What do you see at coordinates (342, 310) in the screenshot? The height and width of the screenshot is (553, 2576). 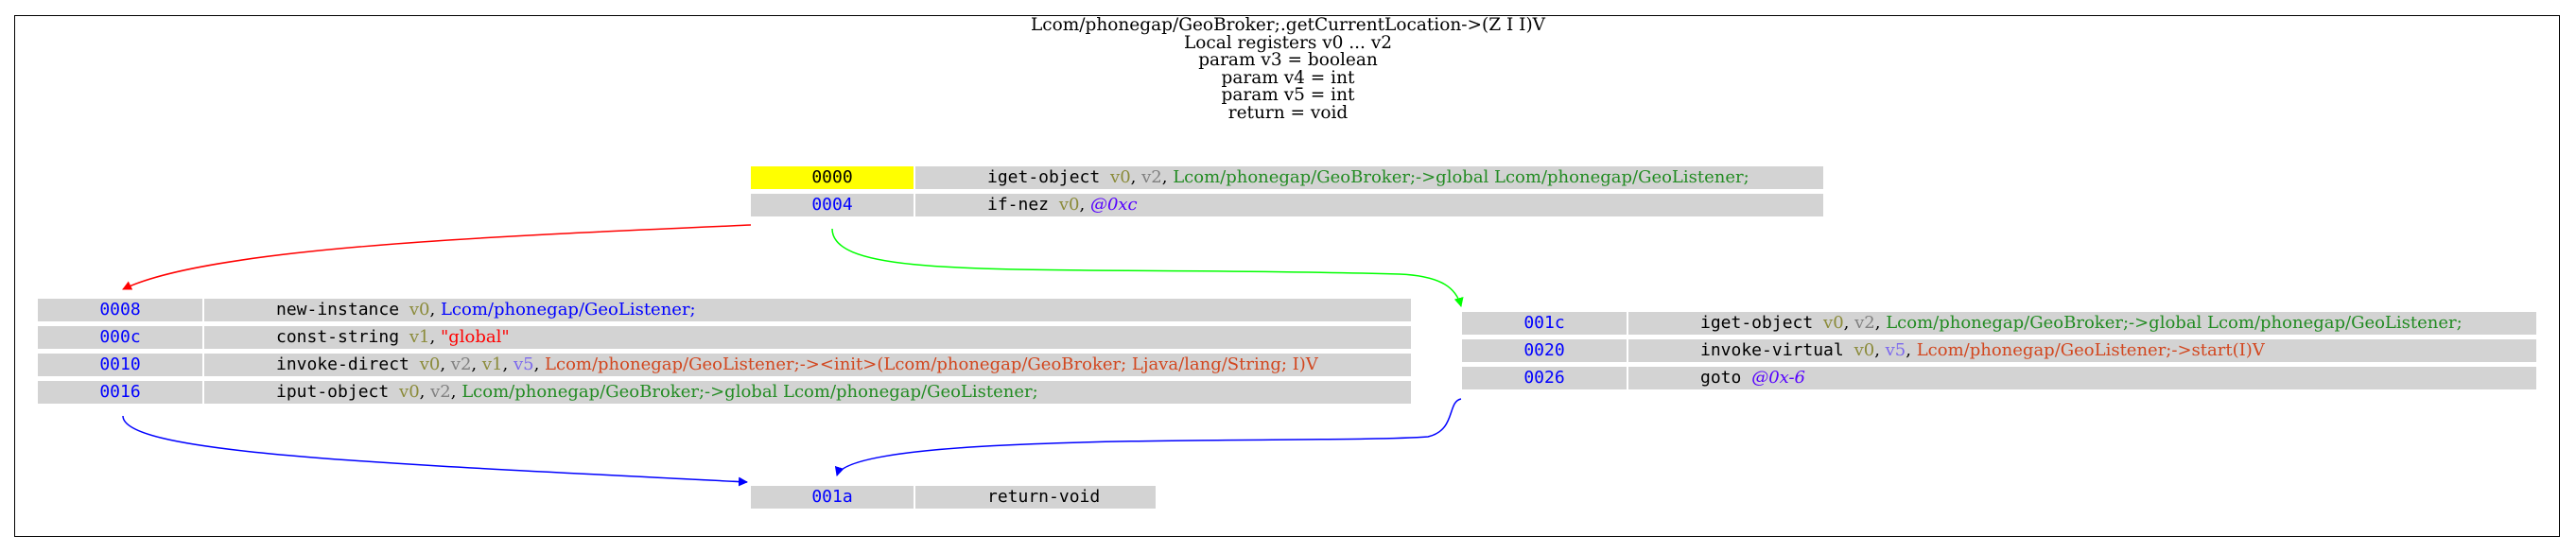 I see `instruction-token: new-instance` at bounding box center [342, 310].